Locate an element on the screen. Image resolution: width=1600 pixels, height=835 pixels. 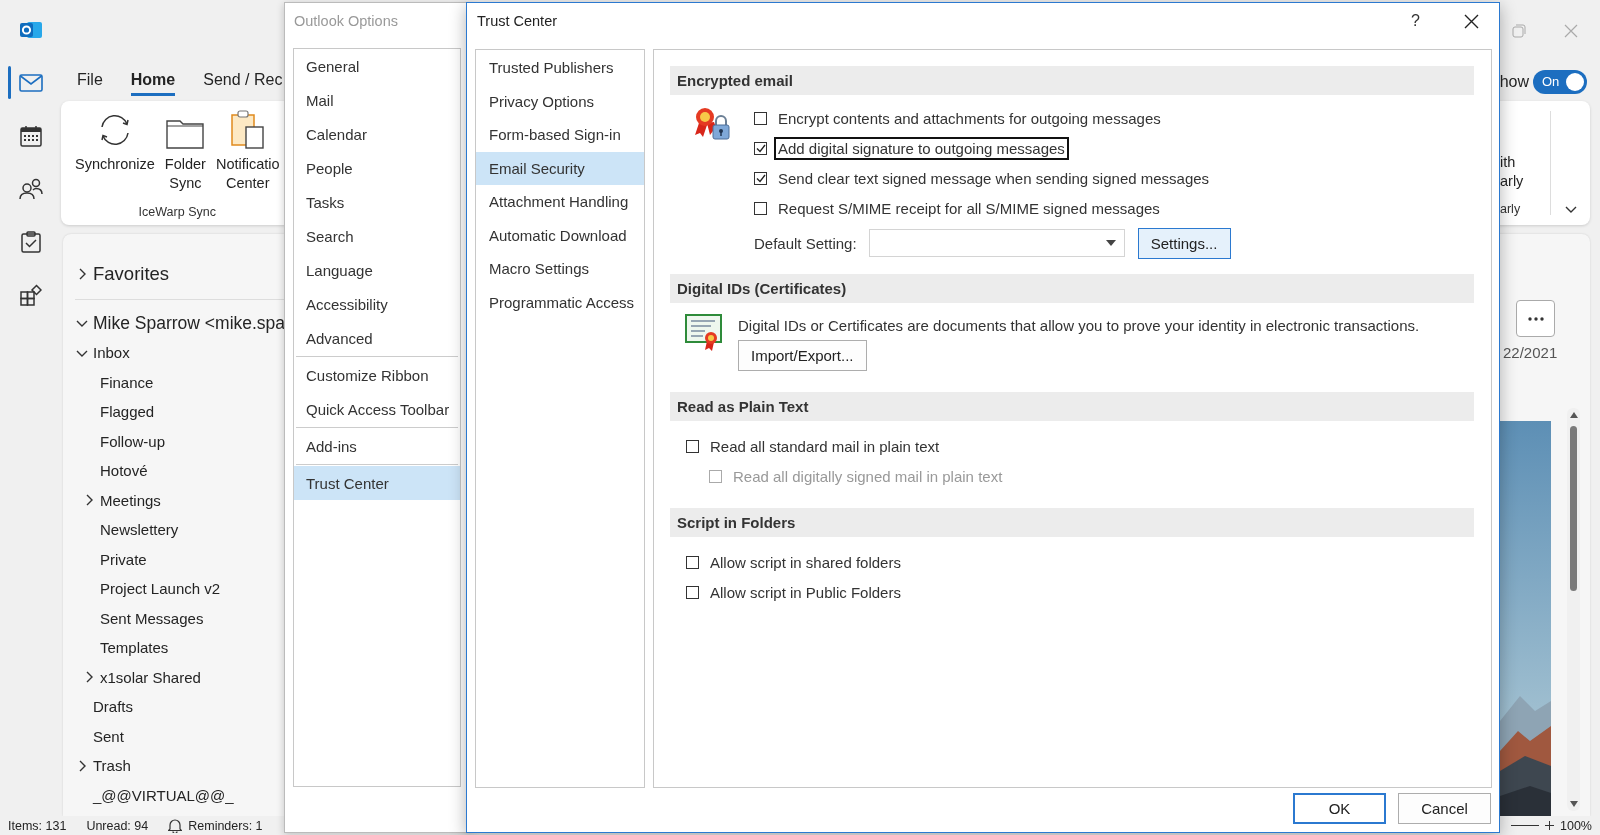
scroll-down-icon is located at coordinates (1573, 804).